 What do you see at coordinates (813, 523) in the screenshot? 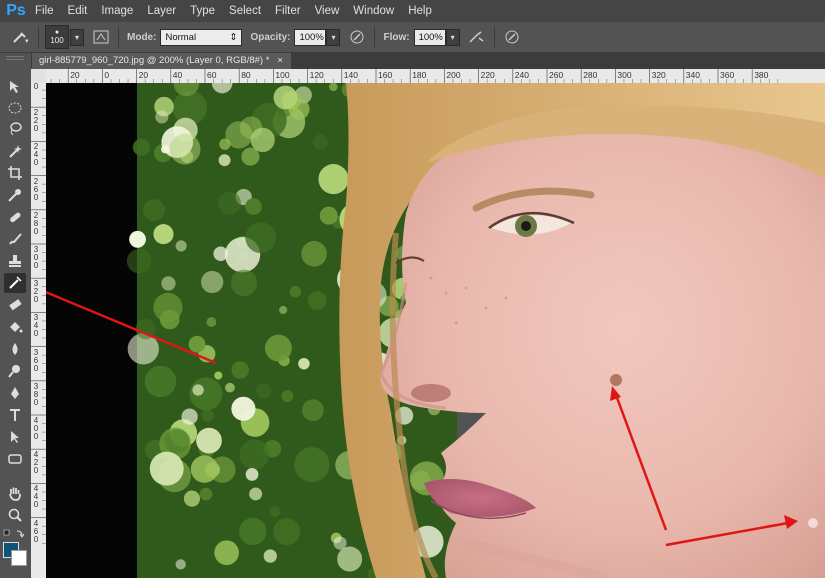
I see `blemish-spot` at bounding box center [813, 523].